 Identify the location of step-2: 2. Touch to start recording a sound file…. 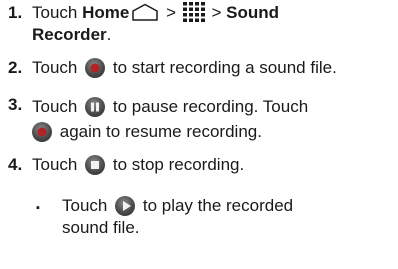
(199, 68).